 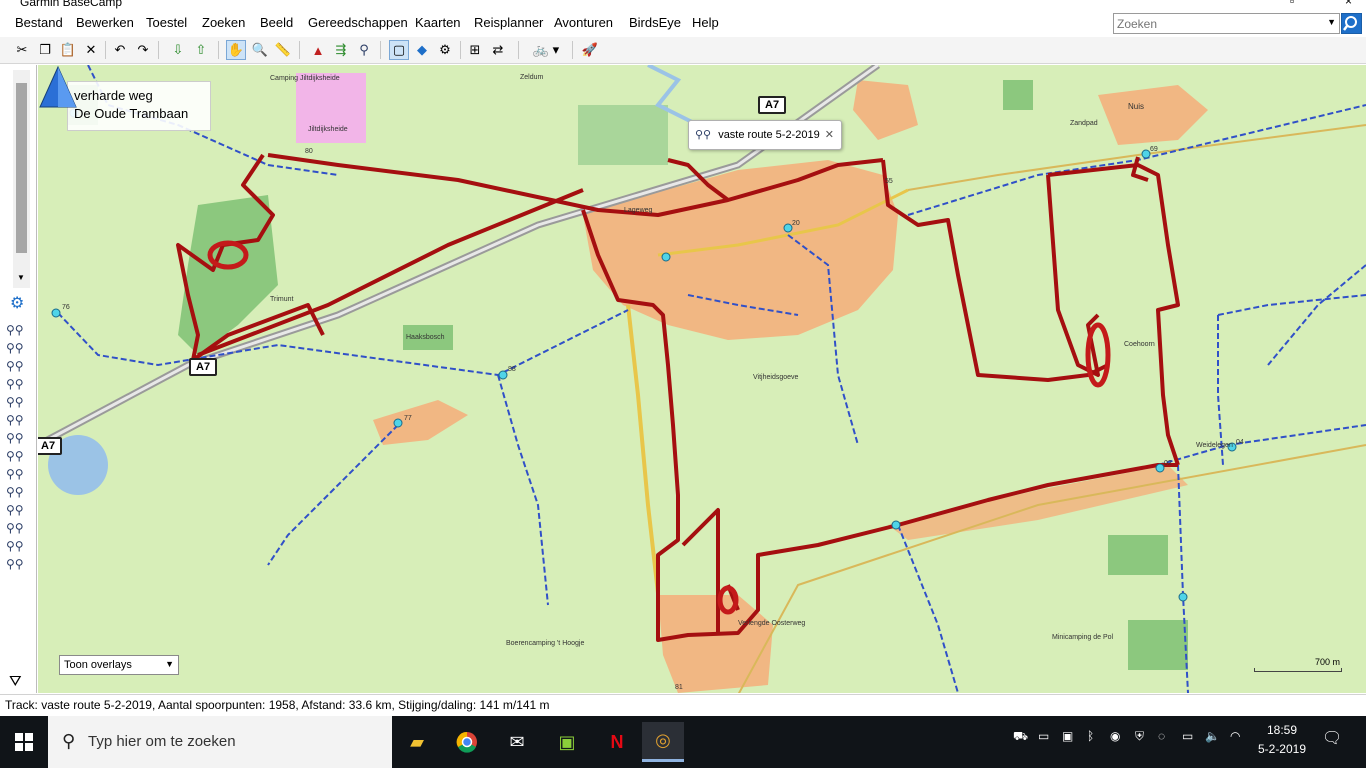 I want to click on network-drive-icon: ⛟, so click(x=1020, y=737).